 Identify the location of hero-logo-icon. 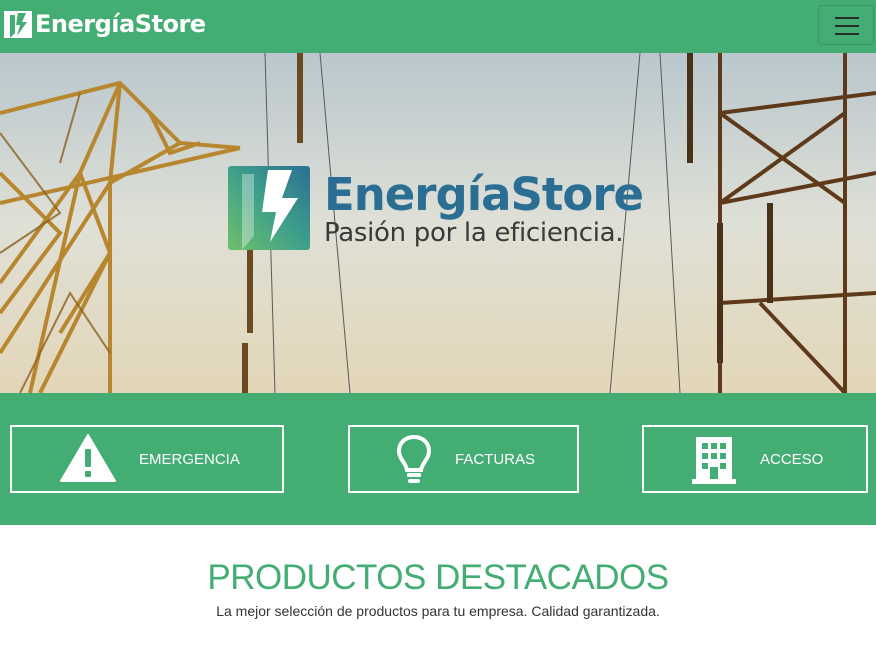
(269, 208).